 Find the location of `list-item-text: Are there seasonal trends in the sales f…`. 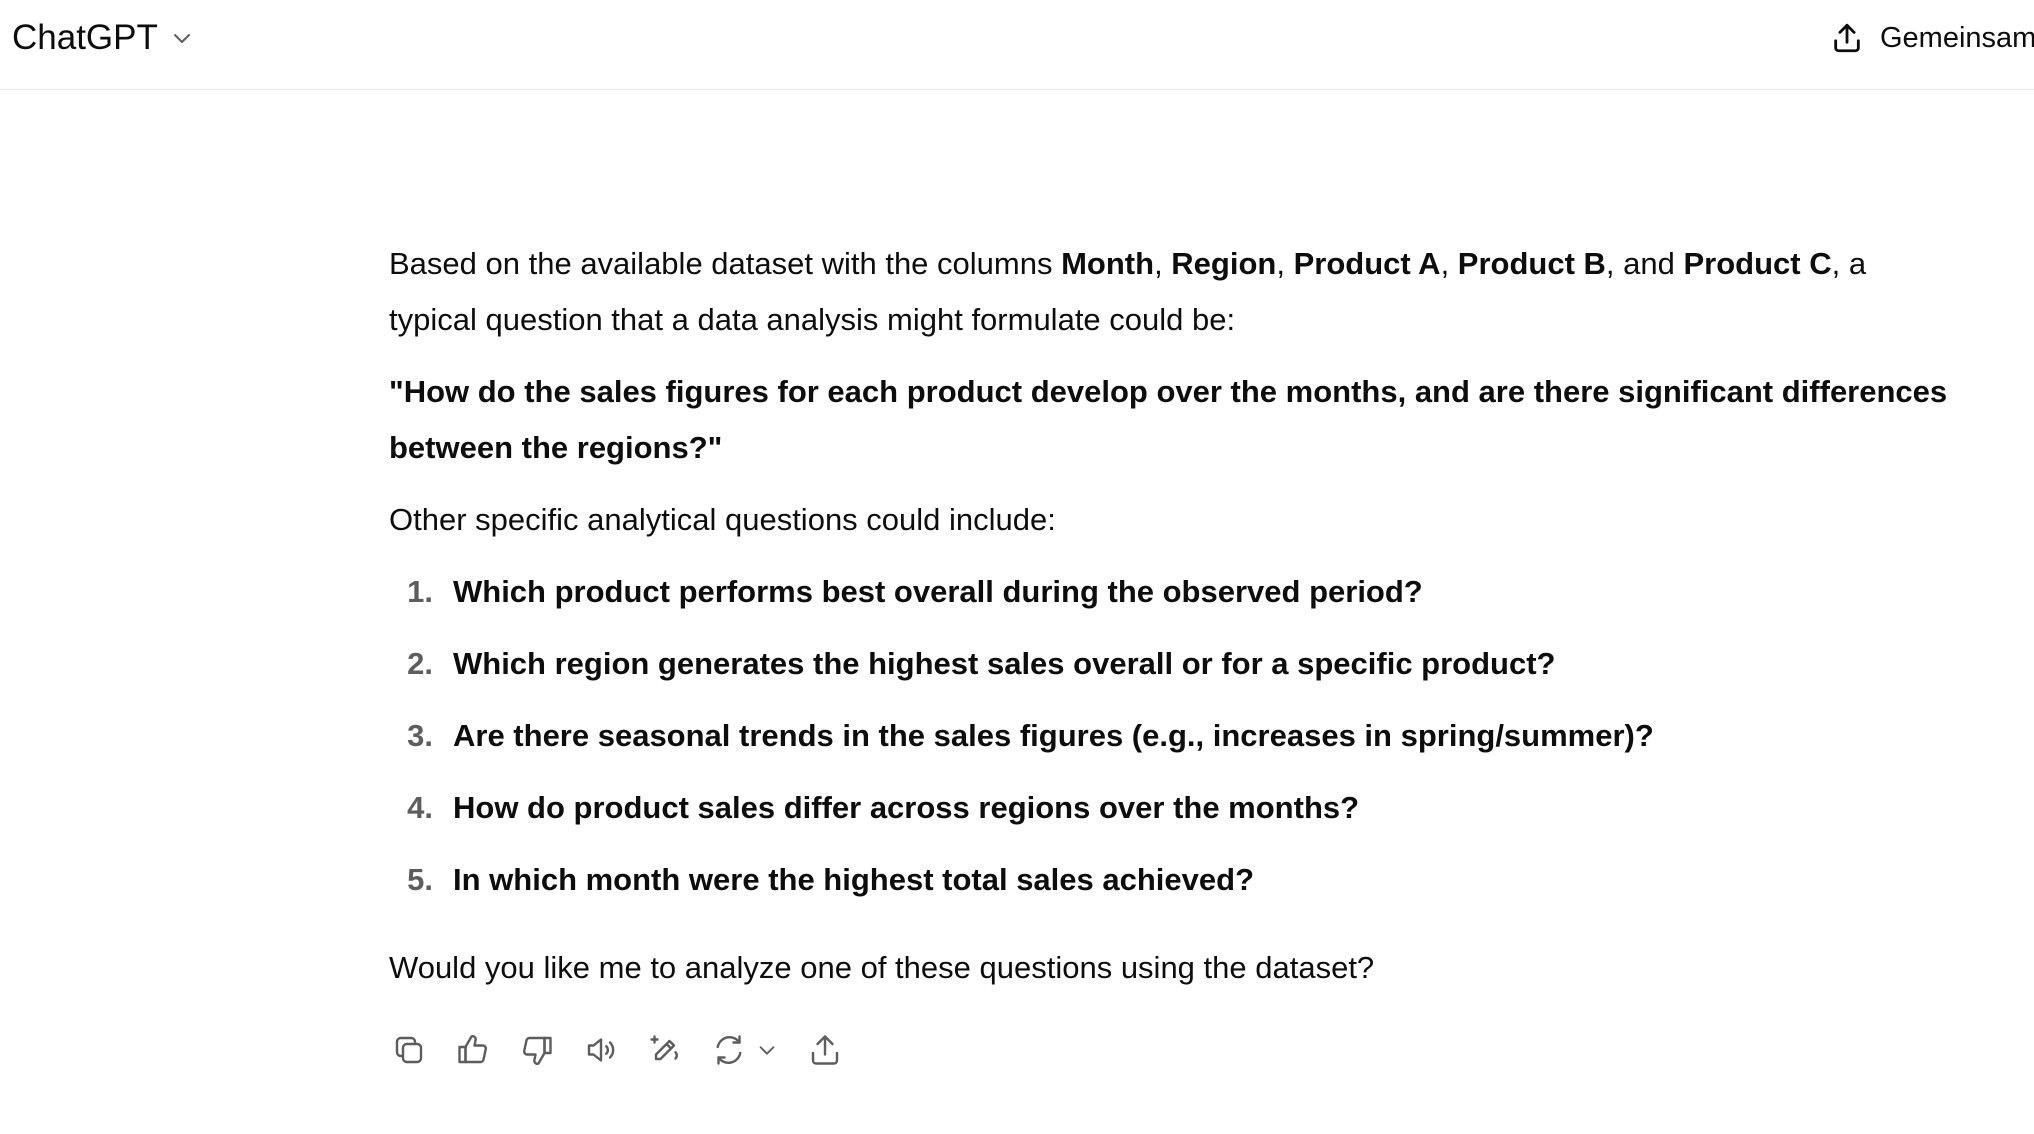

list-item-text: Are there seasonal trends in the sales f… is located at coordinates (1053, 735).